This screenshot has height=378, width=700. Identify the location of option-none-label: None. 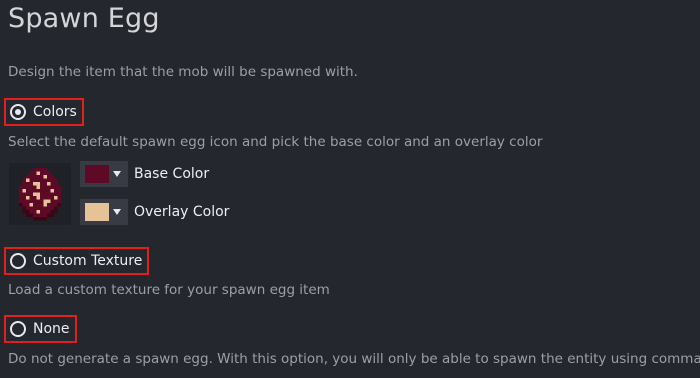
(51, 329).